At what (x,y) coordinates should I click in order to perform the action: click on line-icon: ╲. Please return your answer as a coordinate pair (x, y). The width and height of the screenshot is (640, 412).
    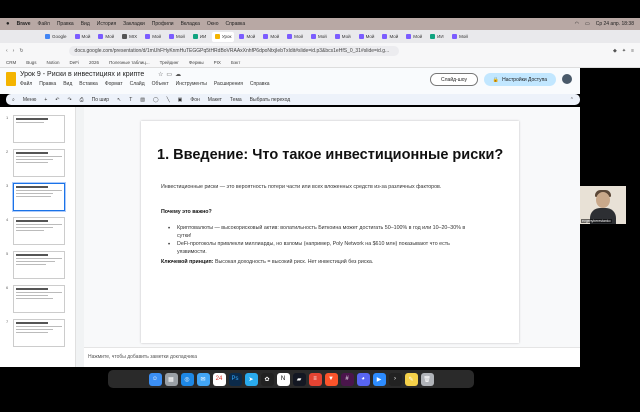
    Looking at the image, I should click on (168, 100).